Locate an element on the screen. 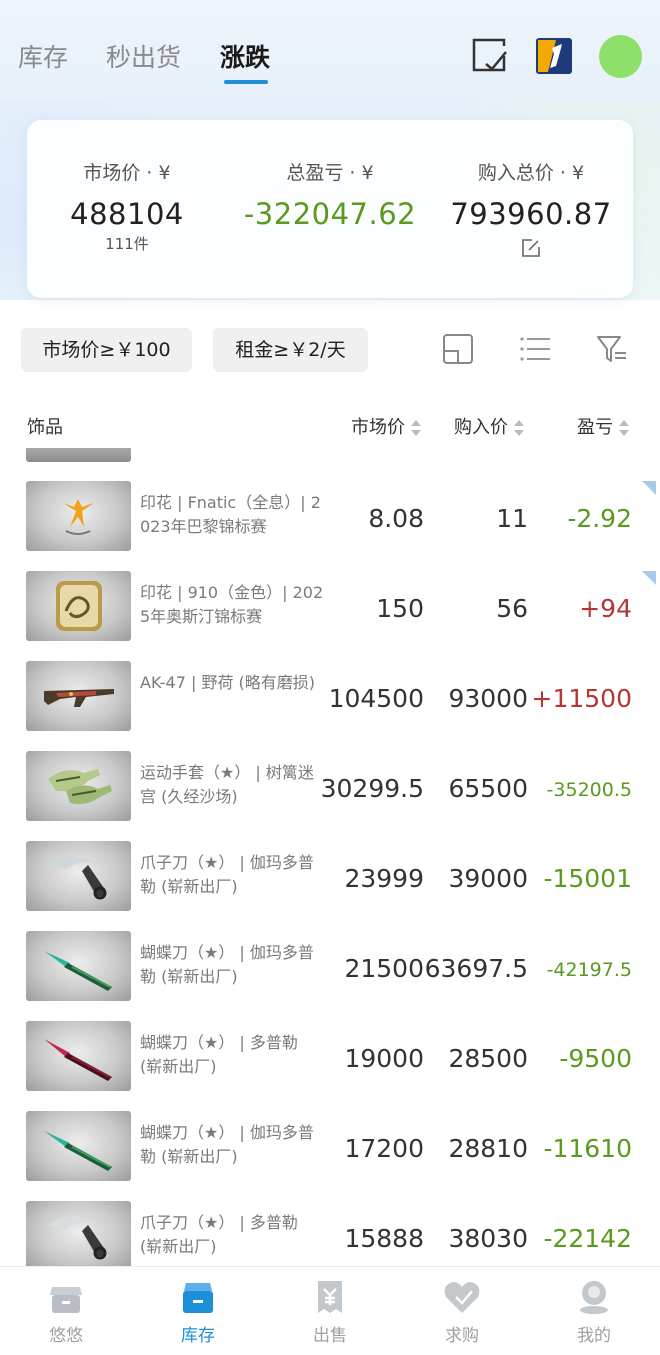 This screenshot has height=1355, width=660. nav-label: 求购 is located at coordinates (462, 1336).